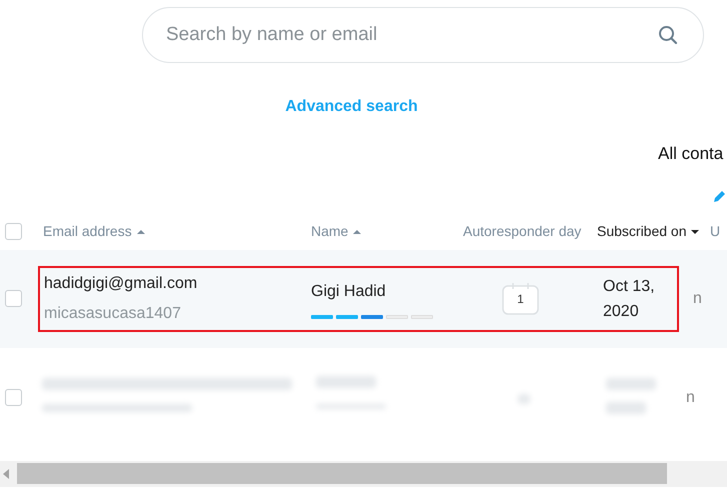 This screenshot has height=499, width=727. I want to click on column-header: Subscribed on, so click(648, 230).